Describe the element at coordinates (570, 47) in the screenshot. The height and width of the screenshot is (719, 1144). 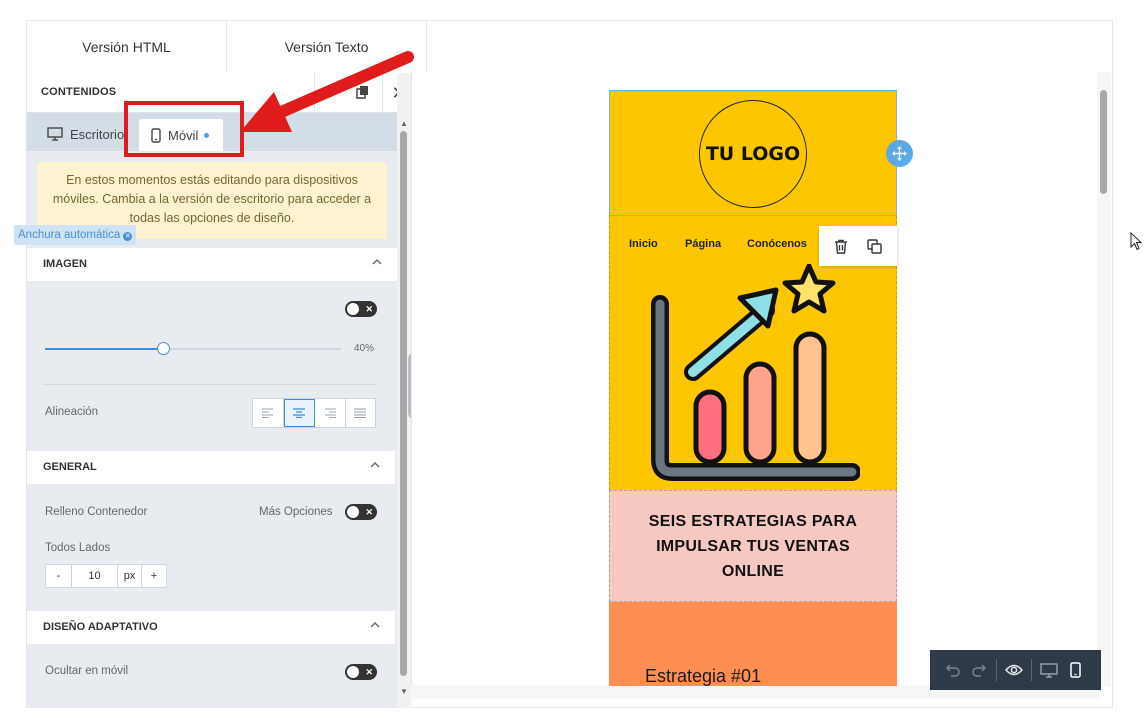
I see `version-tabs: Versión HTML Versión Texto` at that location.